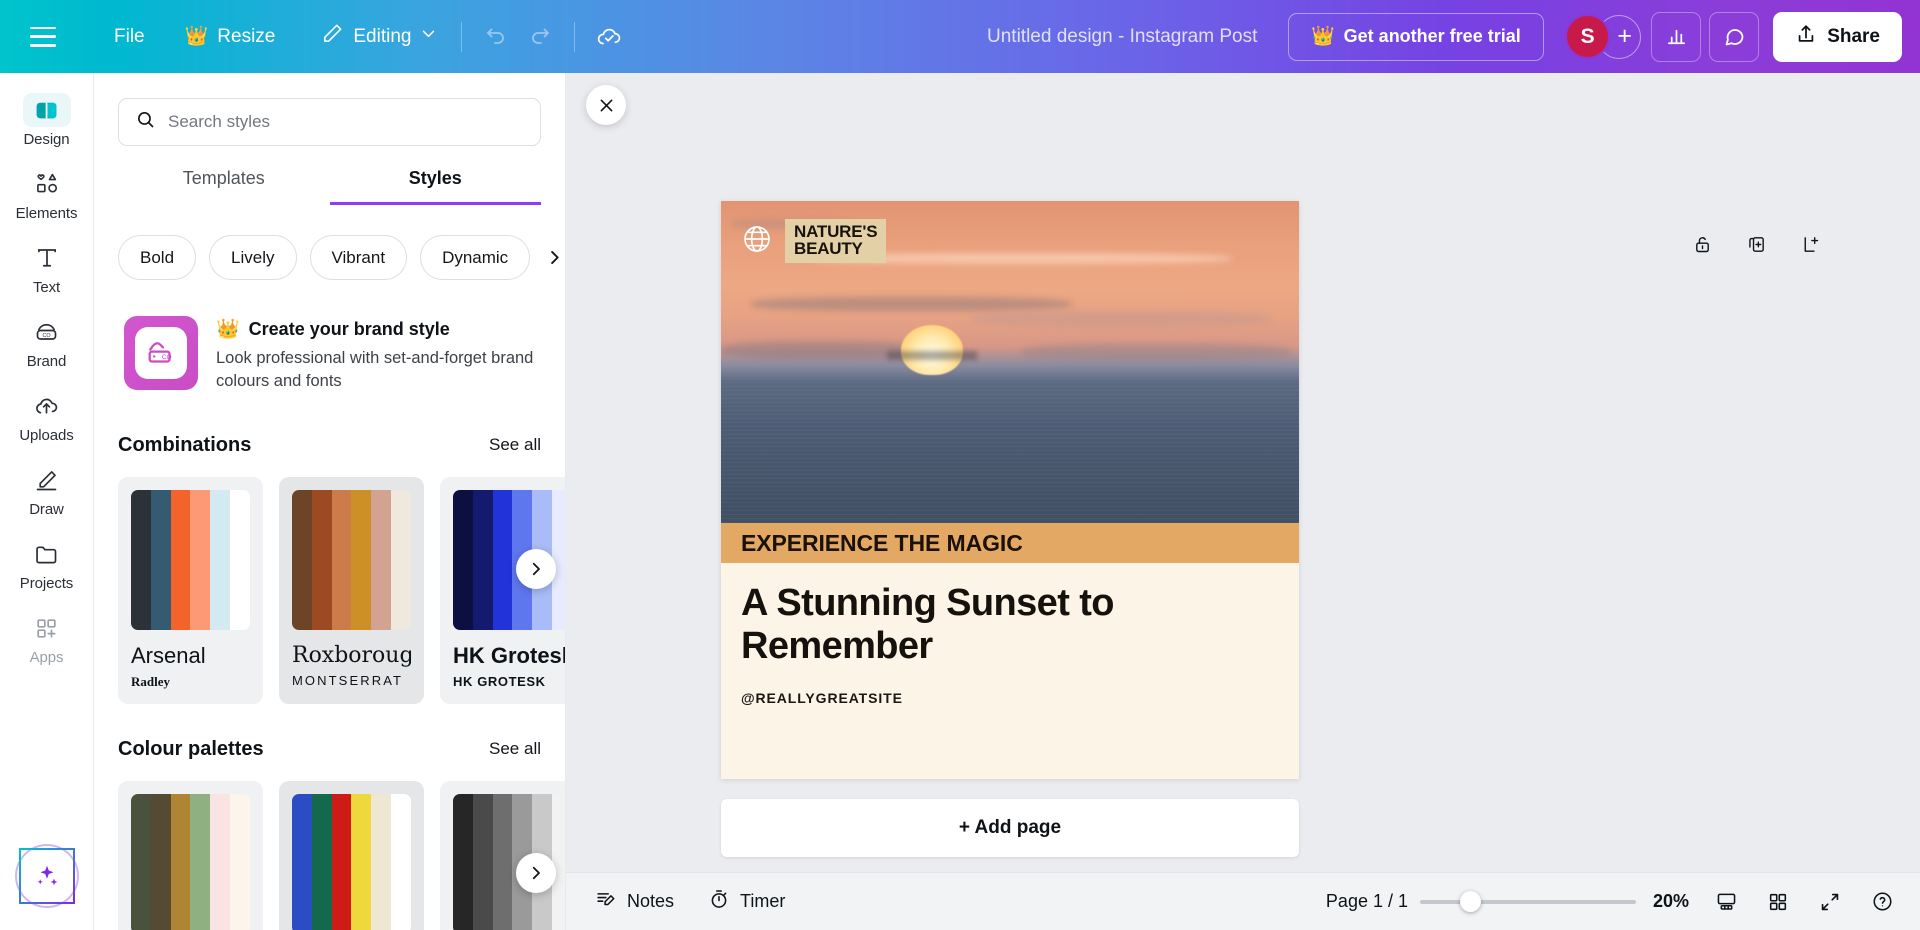 This screenshot has height=930, width=1920. What do you see at coordinates (1882, 902) in the screenshot?
I see `help-icon` at bounding box center [1882, 902].